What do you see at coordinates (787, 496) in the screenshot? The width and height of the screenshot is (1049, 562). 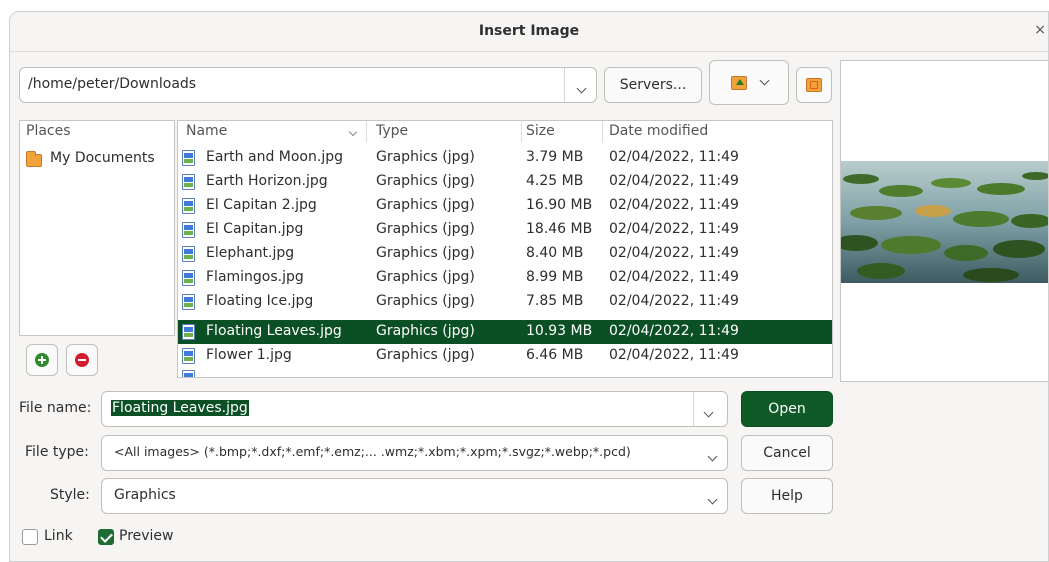 I see `help-button: Help` at bounding box center [787, 496].